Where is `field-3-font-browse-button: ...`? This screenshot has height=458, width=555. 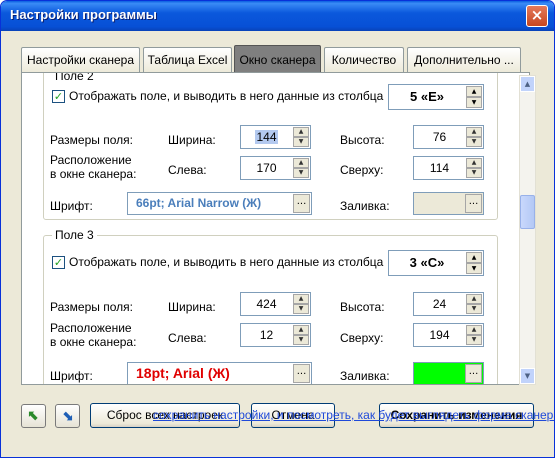
field-3-font-browse-button: ... is located at coordinates (301, 373).